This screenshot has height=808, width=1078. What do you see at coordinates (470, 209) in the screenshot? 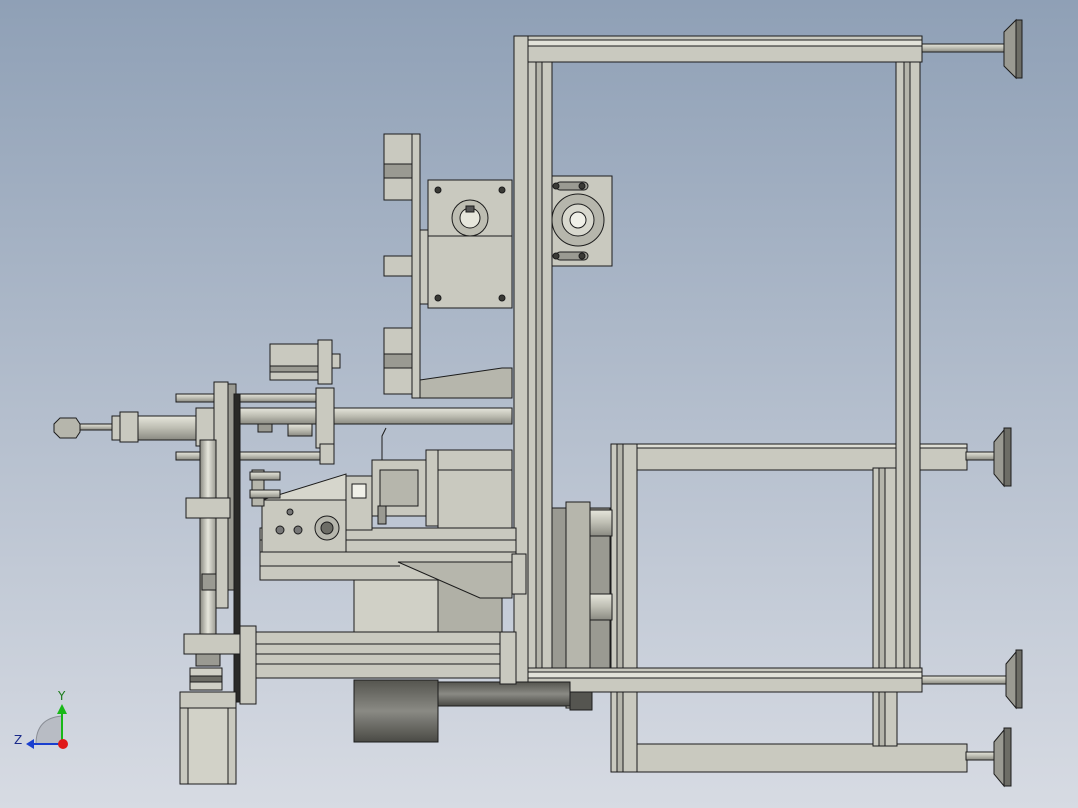
I see `keyway` at bounding box center [470, 209].